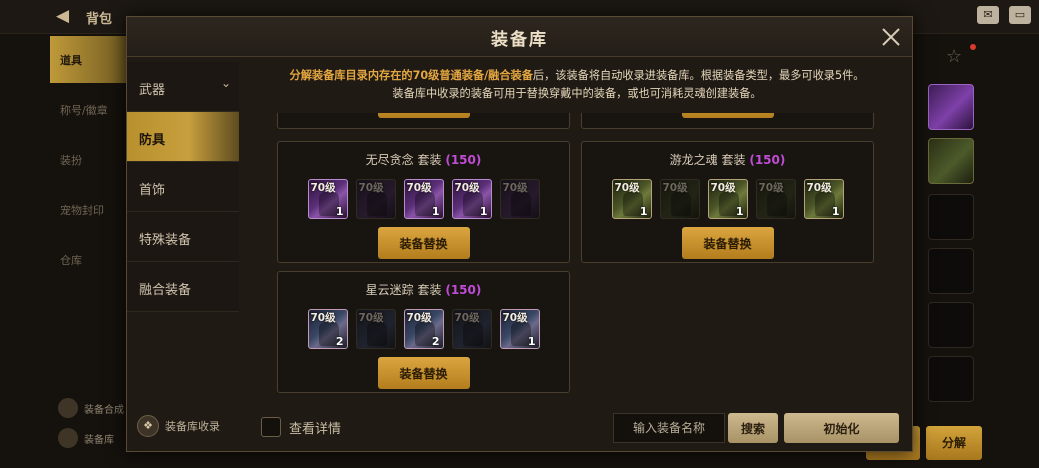  What do you see at coordinates (89, 259) in the screenshot?
I see `bg-sidebar-item-storage: 仓库` at bounding box center [89, 259].